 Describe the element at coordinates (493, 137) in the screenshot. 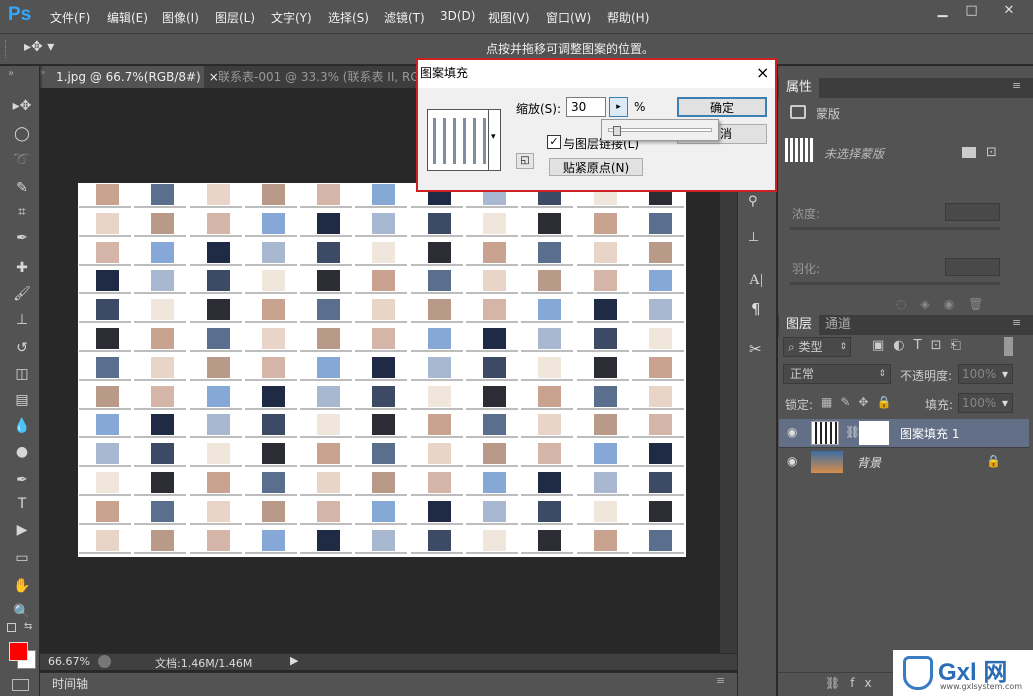

I see `pattern-dropdown-icon: ▾` at that location.